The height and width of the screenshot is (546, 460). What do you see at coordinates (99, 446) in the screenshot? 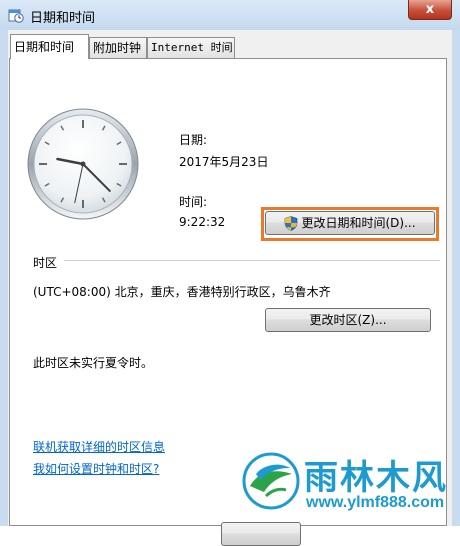
I see `online-timezone-info-link: 联机获取详细的时区信息` at bounding box center [99, 446].